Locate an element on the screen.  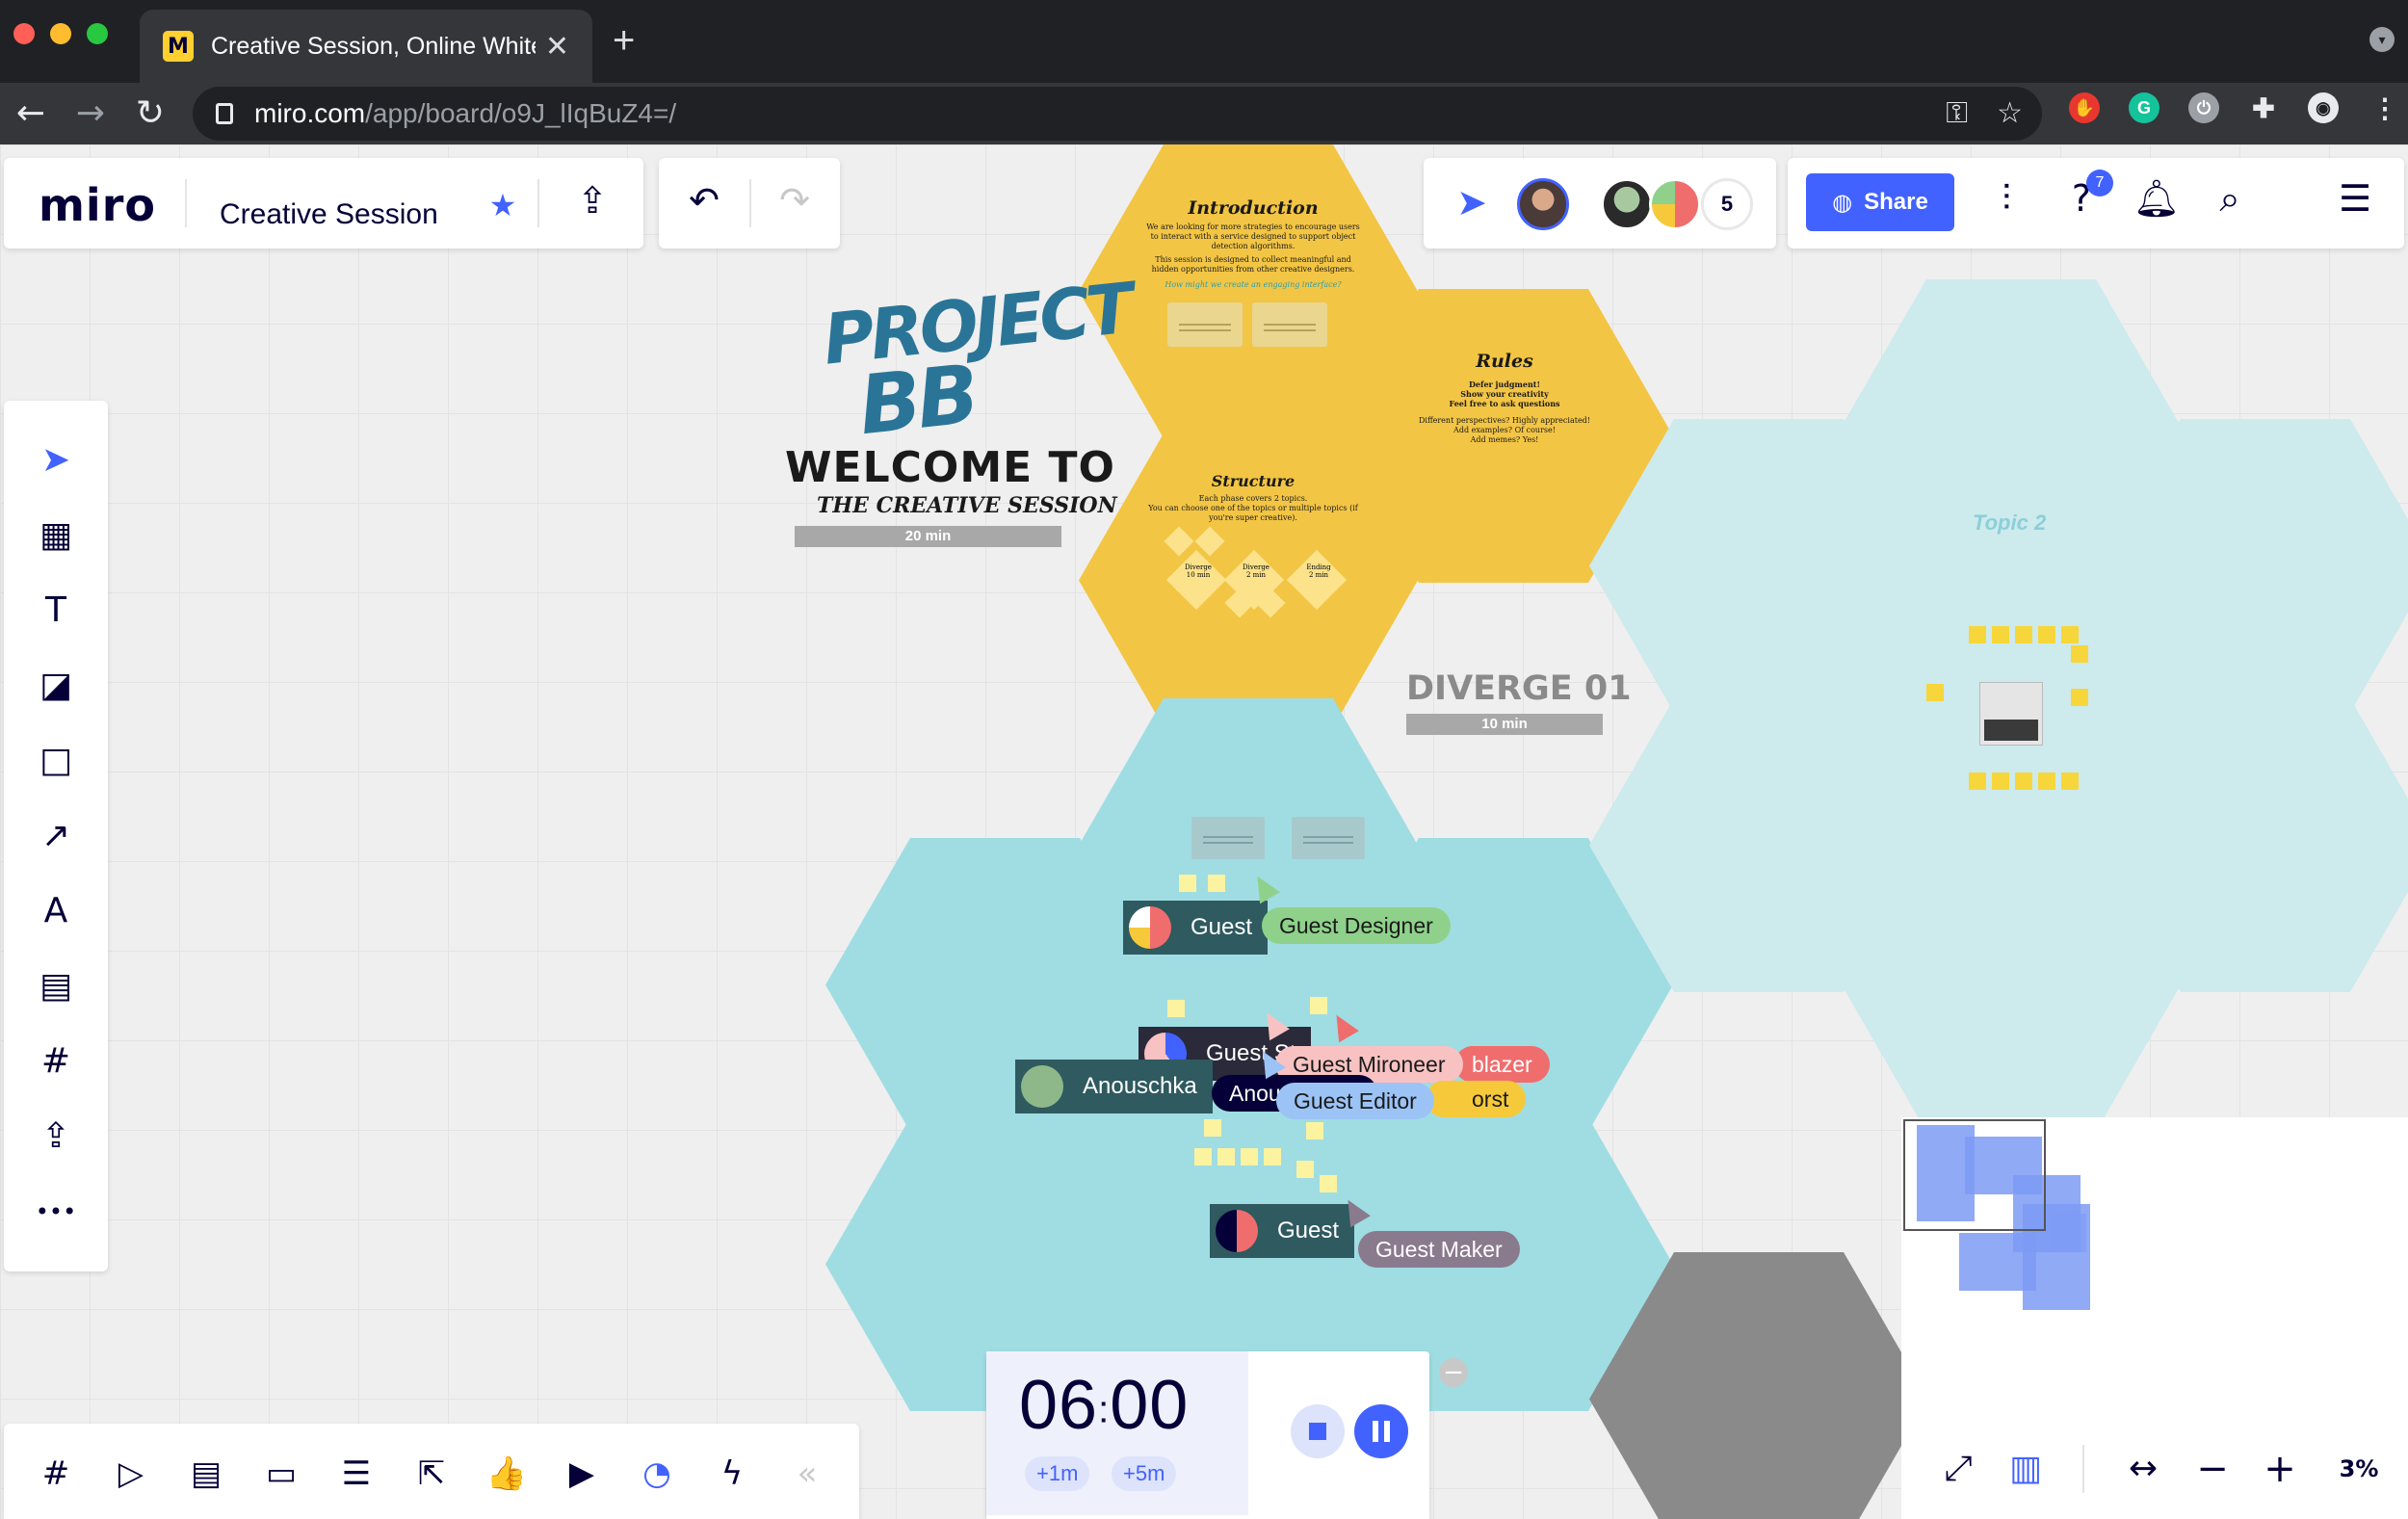
adblock-extension-icon: ✋ is located at coordinates (2084, 107).